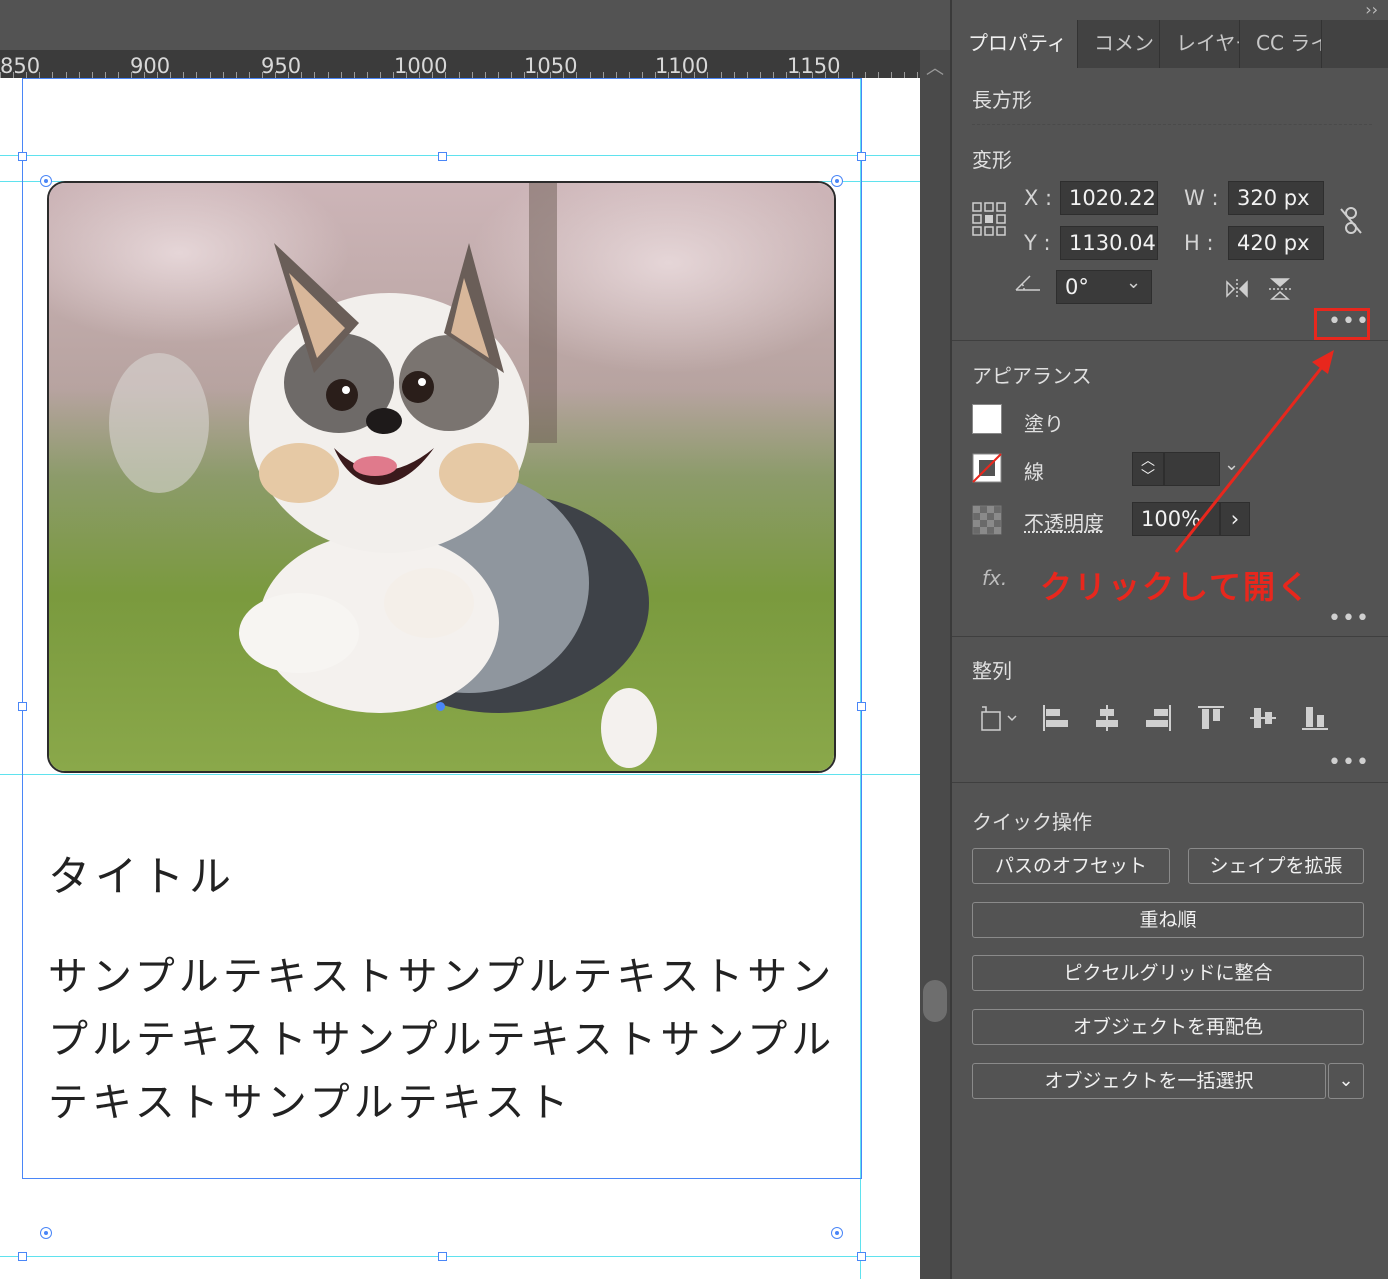  What do you see at coordinates (440, 706) in the screenshot?
I see `center-point` at bounding box center [440, 706].